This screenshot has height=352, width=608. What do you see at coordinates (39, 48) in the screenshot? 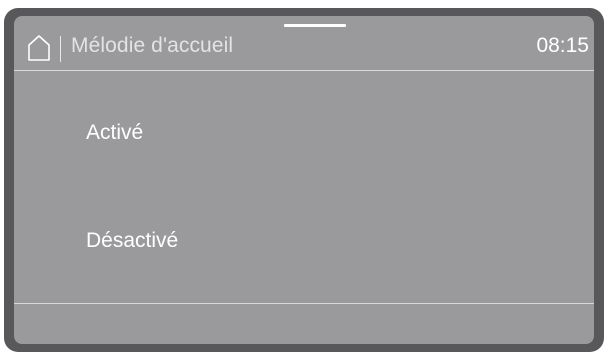
I see `home-icon` at bounding box center [39, 48].